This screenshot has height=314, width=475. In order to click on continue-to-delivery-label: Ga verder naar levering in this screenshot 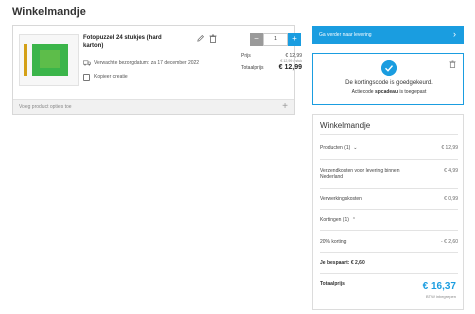, I will do `click(345, 35)`.